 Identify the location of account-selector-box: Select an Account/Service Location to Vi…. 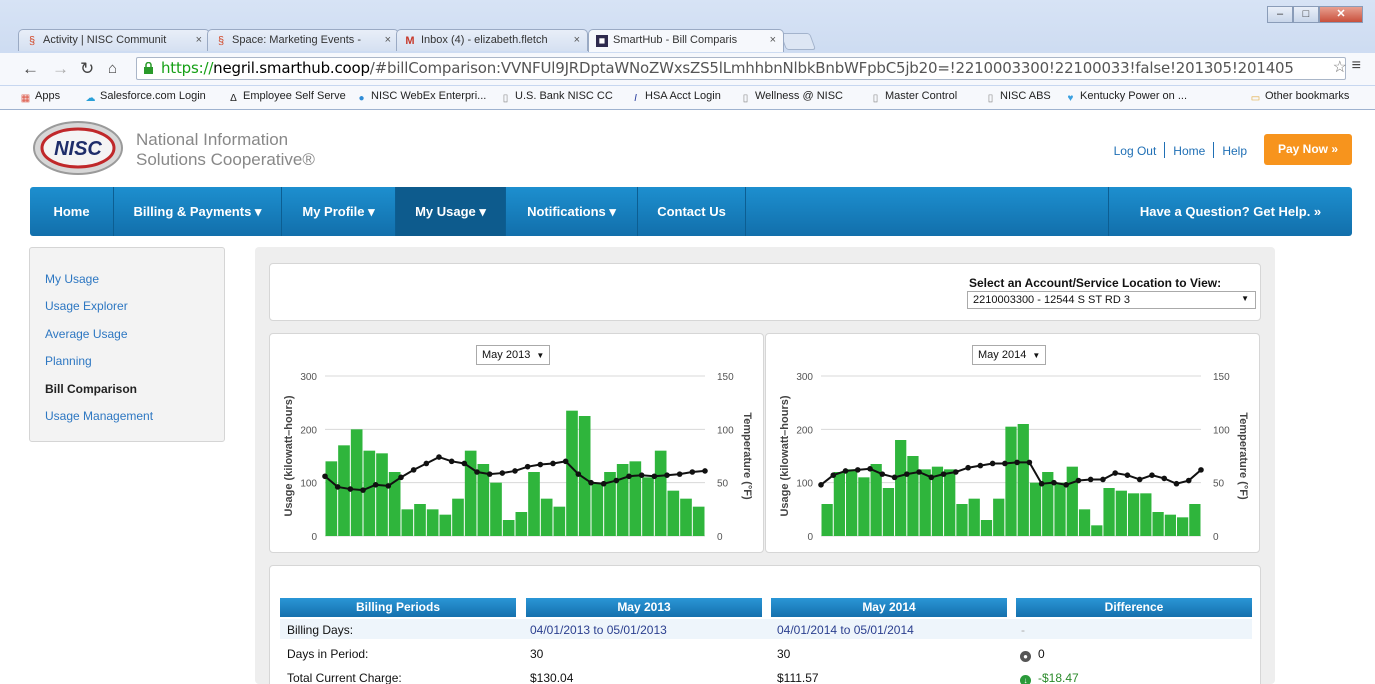
(765, 292).